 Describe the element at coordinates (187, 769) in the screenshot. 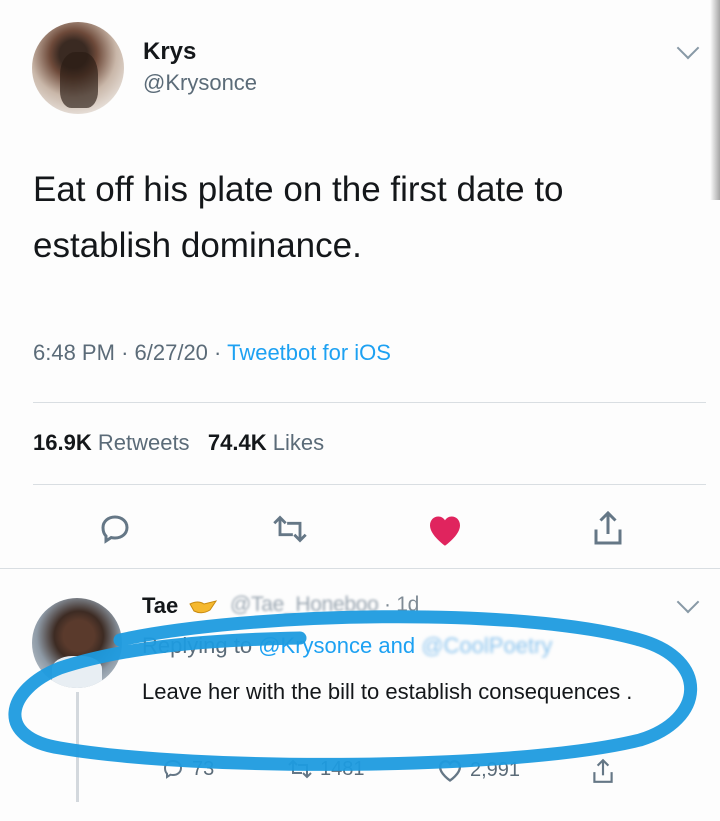

I see `reply-action-reply: 73` at that location.